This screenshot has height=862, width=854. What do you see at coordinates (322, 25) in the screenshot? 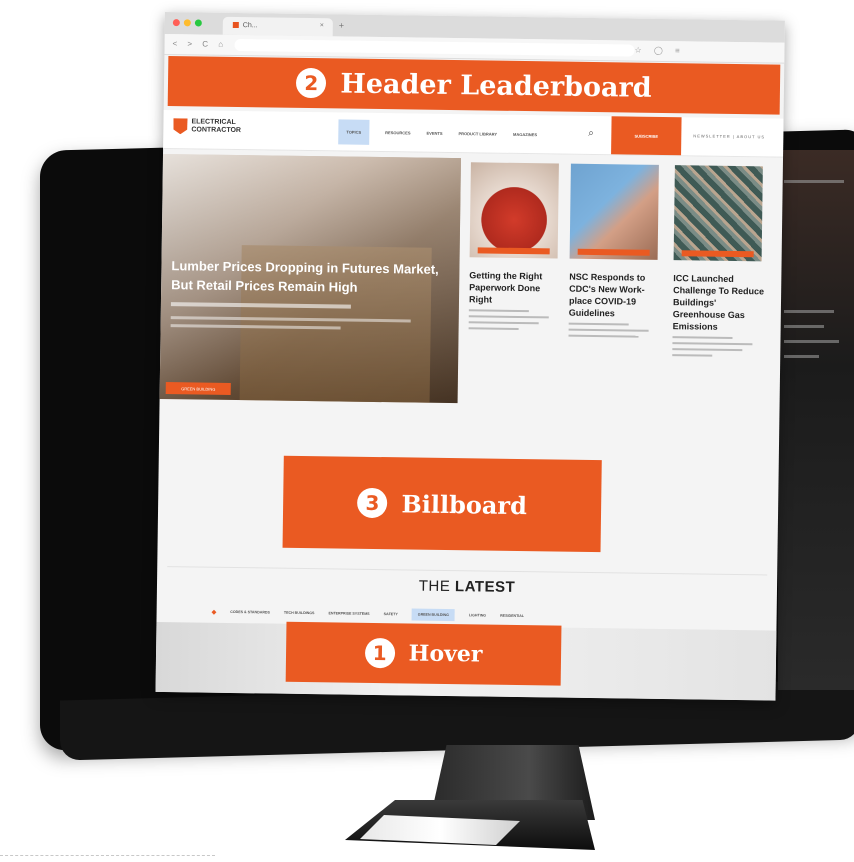
I see `close-tab-icon: ×` at bounding box center [322, 25].